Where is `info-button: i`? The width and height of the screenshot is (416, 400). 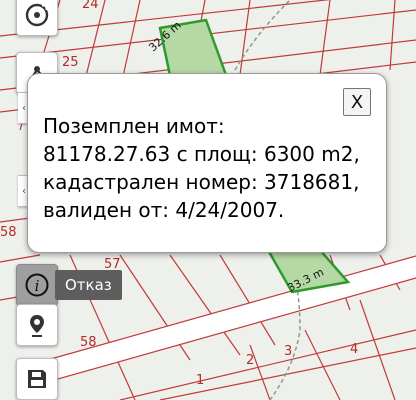 info-button: i is located at coordinates (37, 285).